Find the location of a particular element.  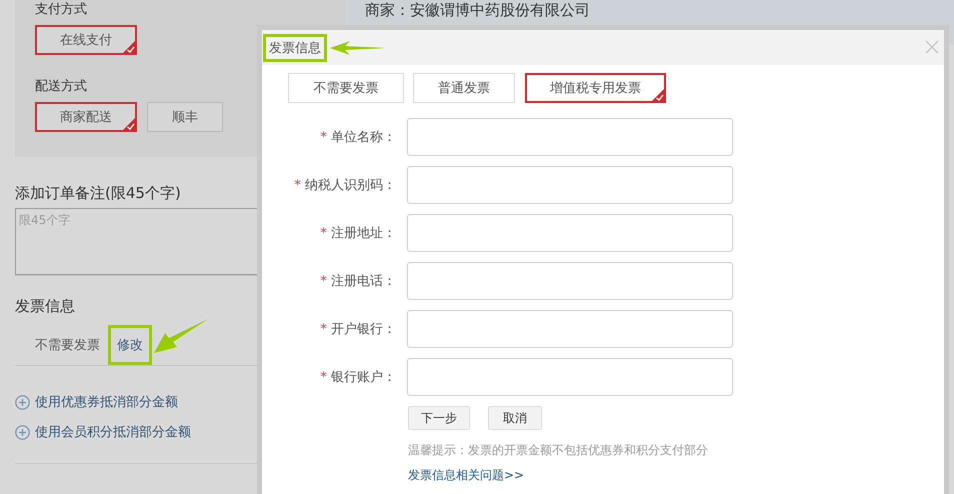

close-icon is located at coordinates (932, 47).